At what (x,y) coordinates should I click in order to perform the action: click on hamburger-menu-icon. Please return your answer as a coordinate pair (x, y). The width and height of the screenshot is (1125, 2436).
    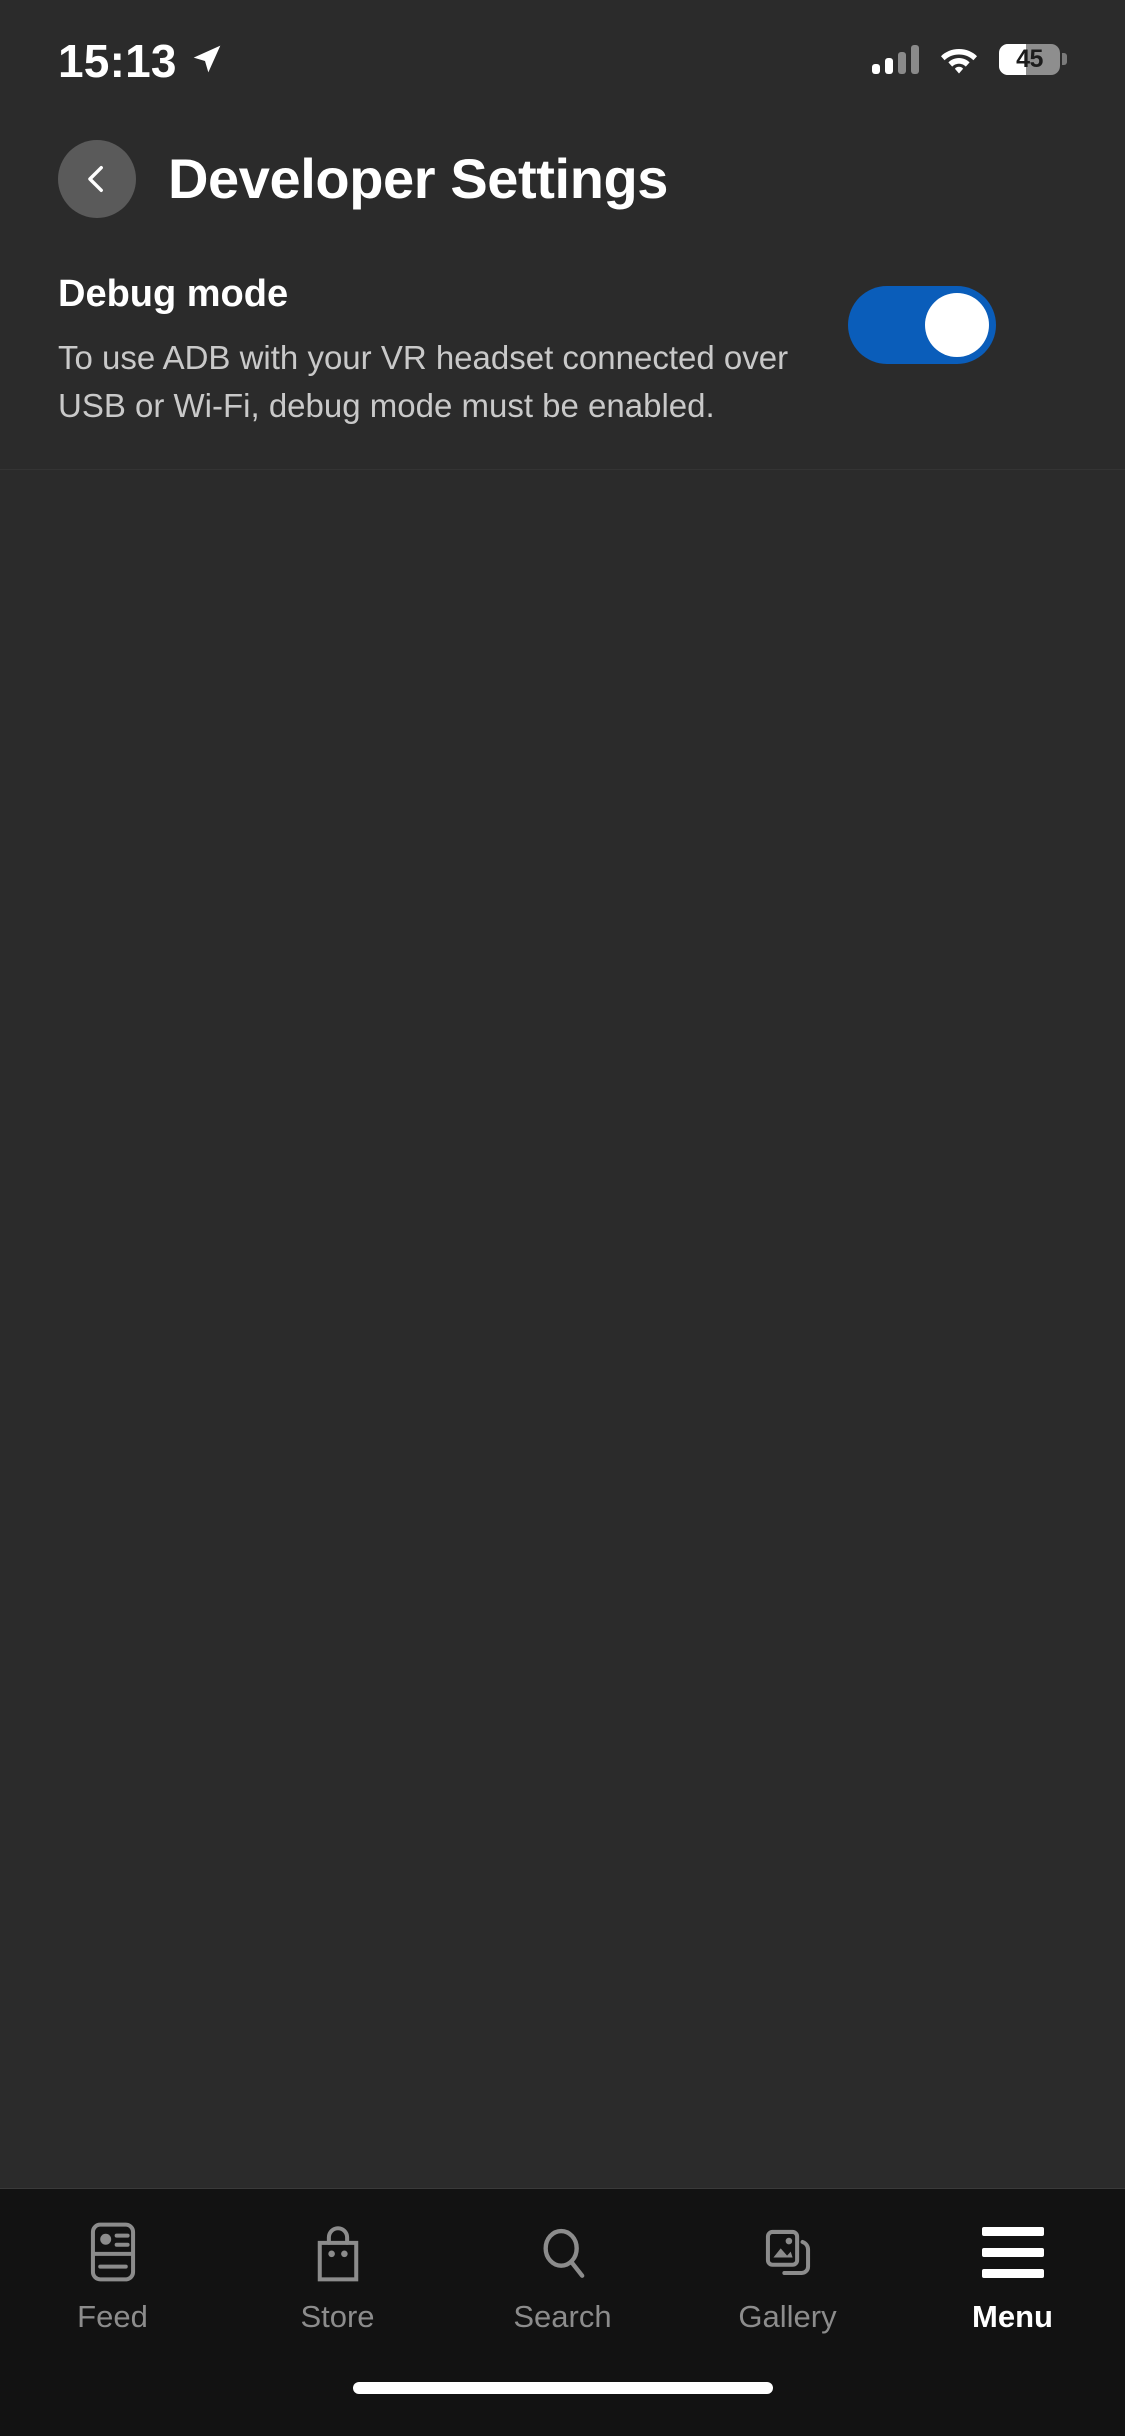
    Looking at the image, I should click on (1012, 2252).